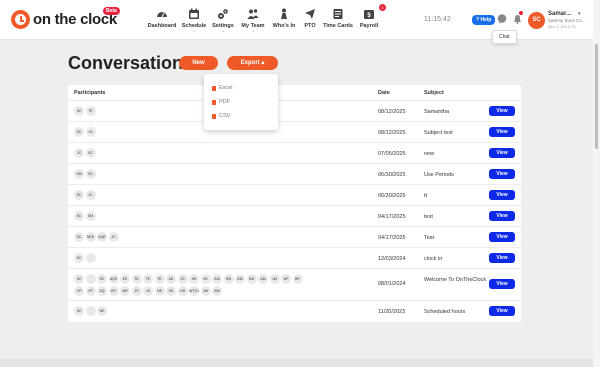 The width and height of the screenshot is (600, 367). I want to click on participants-list: SC, so click(191, 259).